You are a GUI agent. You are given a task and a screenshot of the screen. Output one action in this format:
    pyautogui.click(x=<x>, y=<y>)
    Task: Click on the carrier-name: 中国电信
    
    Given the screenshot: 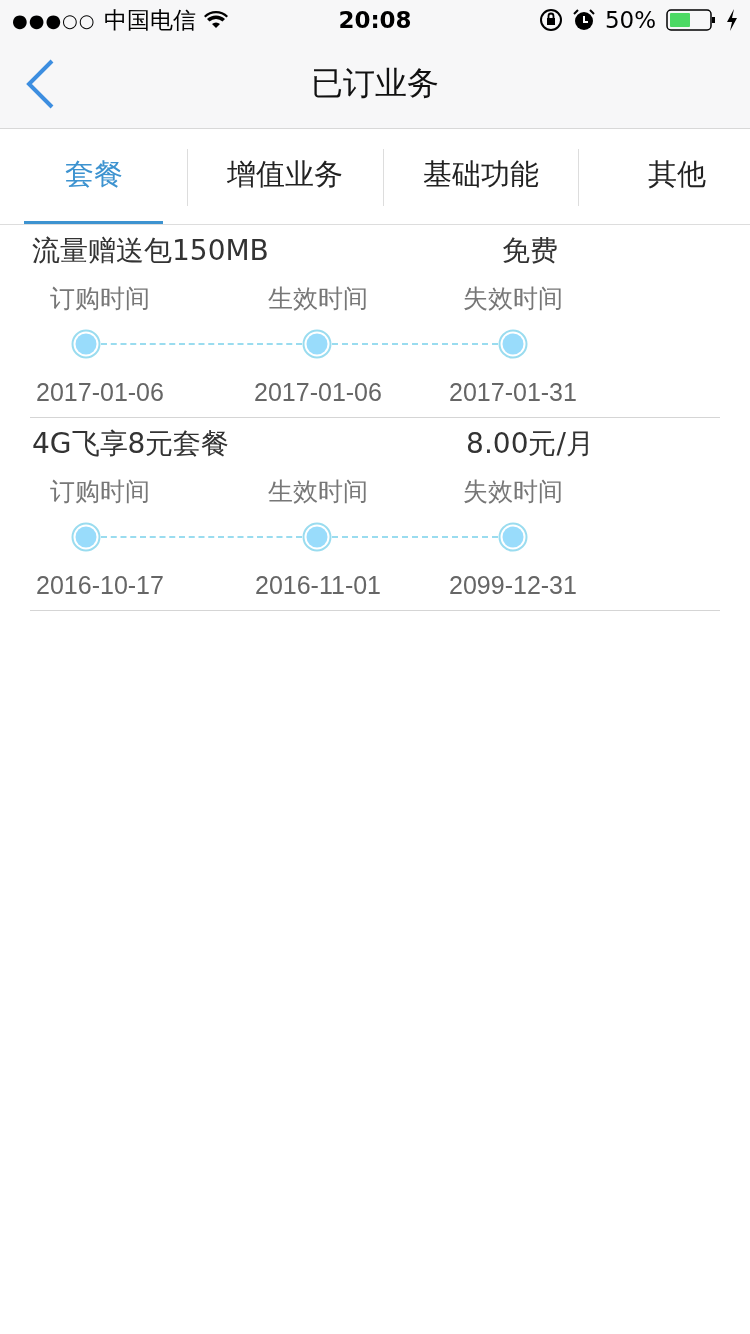 What is the action you would take?
    pyautogui.click(x=149, y=20)
    